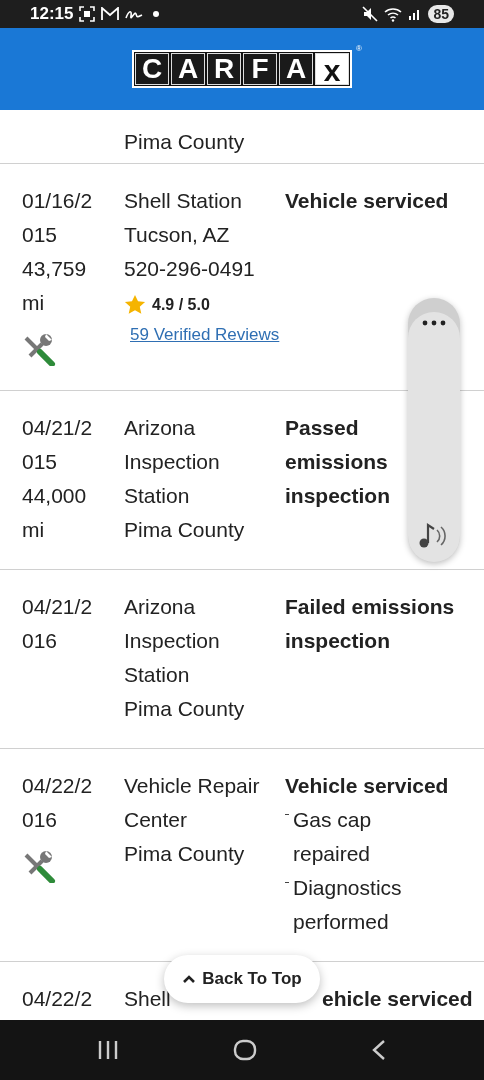 The height and width of the screenshot is (1080, 484). Describe the element at coordinates (205, 335) in the screenshot. I see `reviews-link: 59 Verified Reviews` at that location.